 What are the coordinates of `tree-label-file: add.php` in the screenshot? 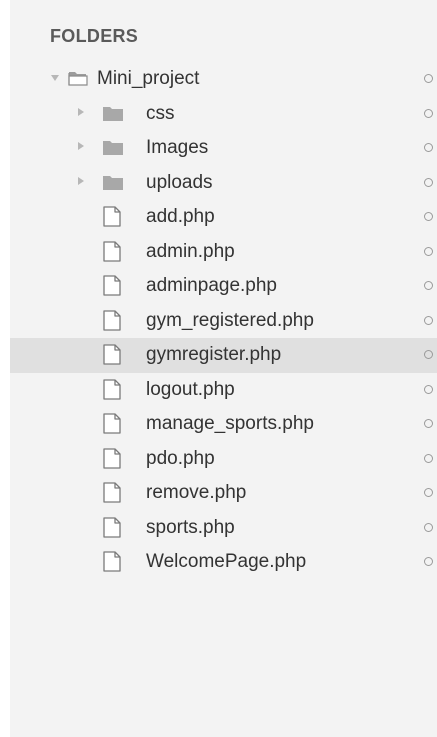 It's located at (180, 216).